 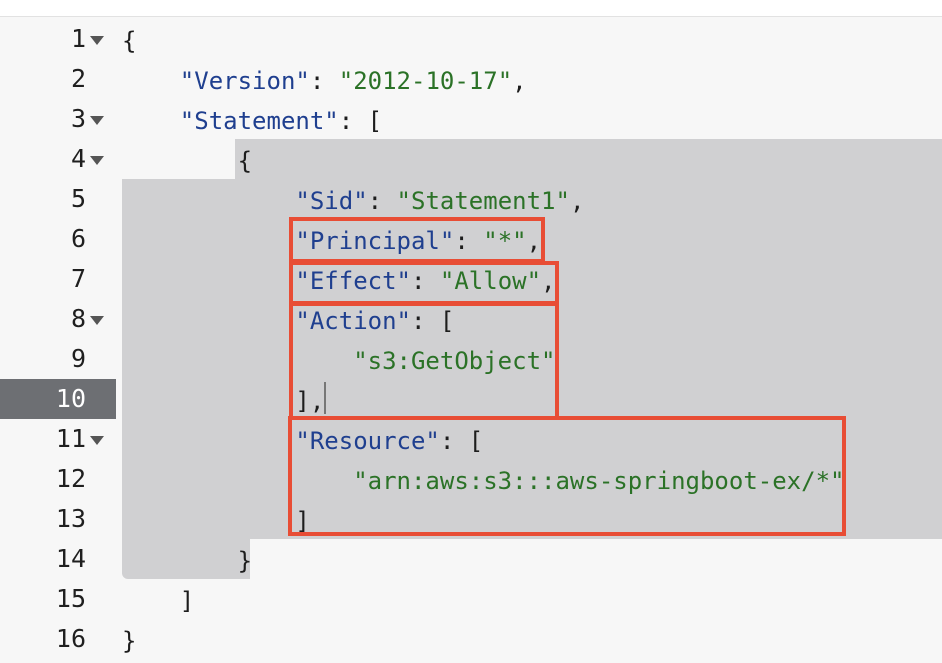 What do you see at coordinates (424, 361) in the screenshot?
I see `action-highlight-box` at bounding box center [424, 361].